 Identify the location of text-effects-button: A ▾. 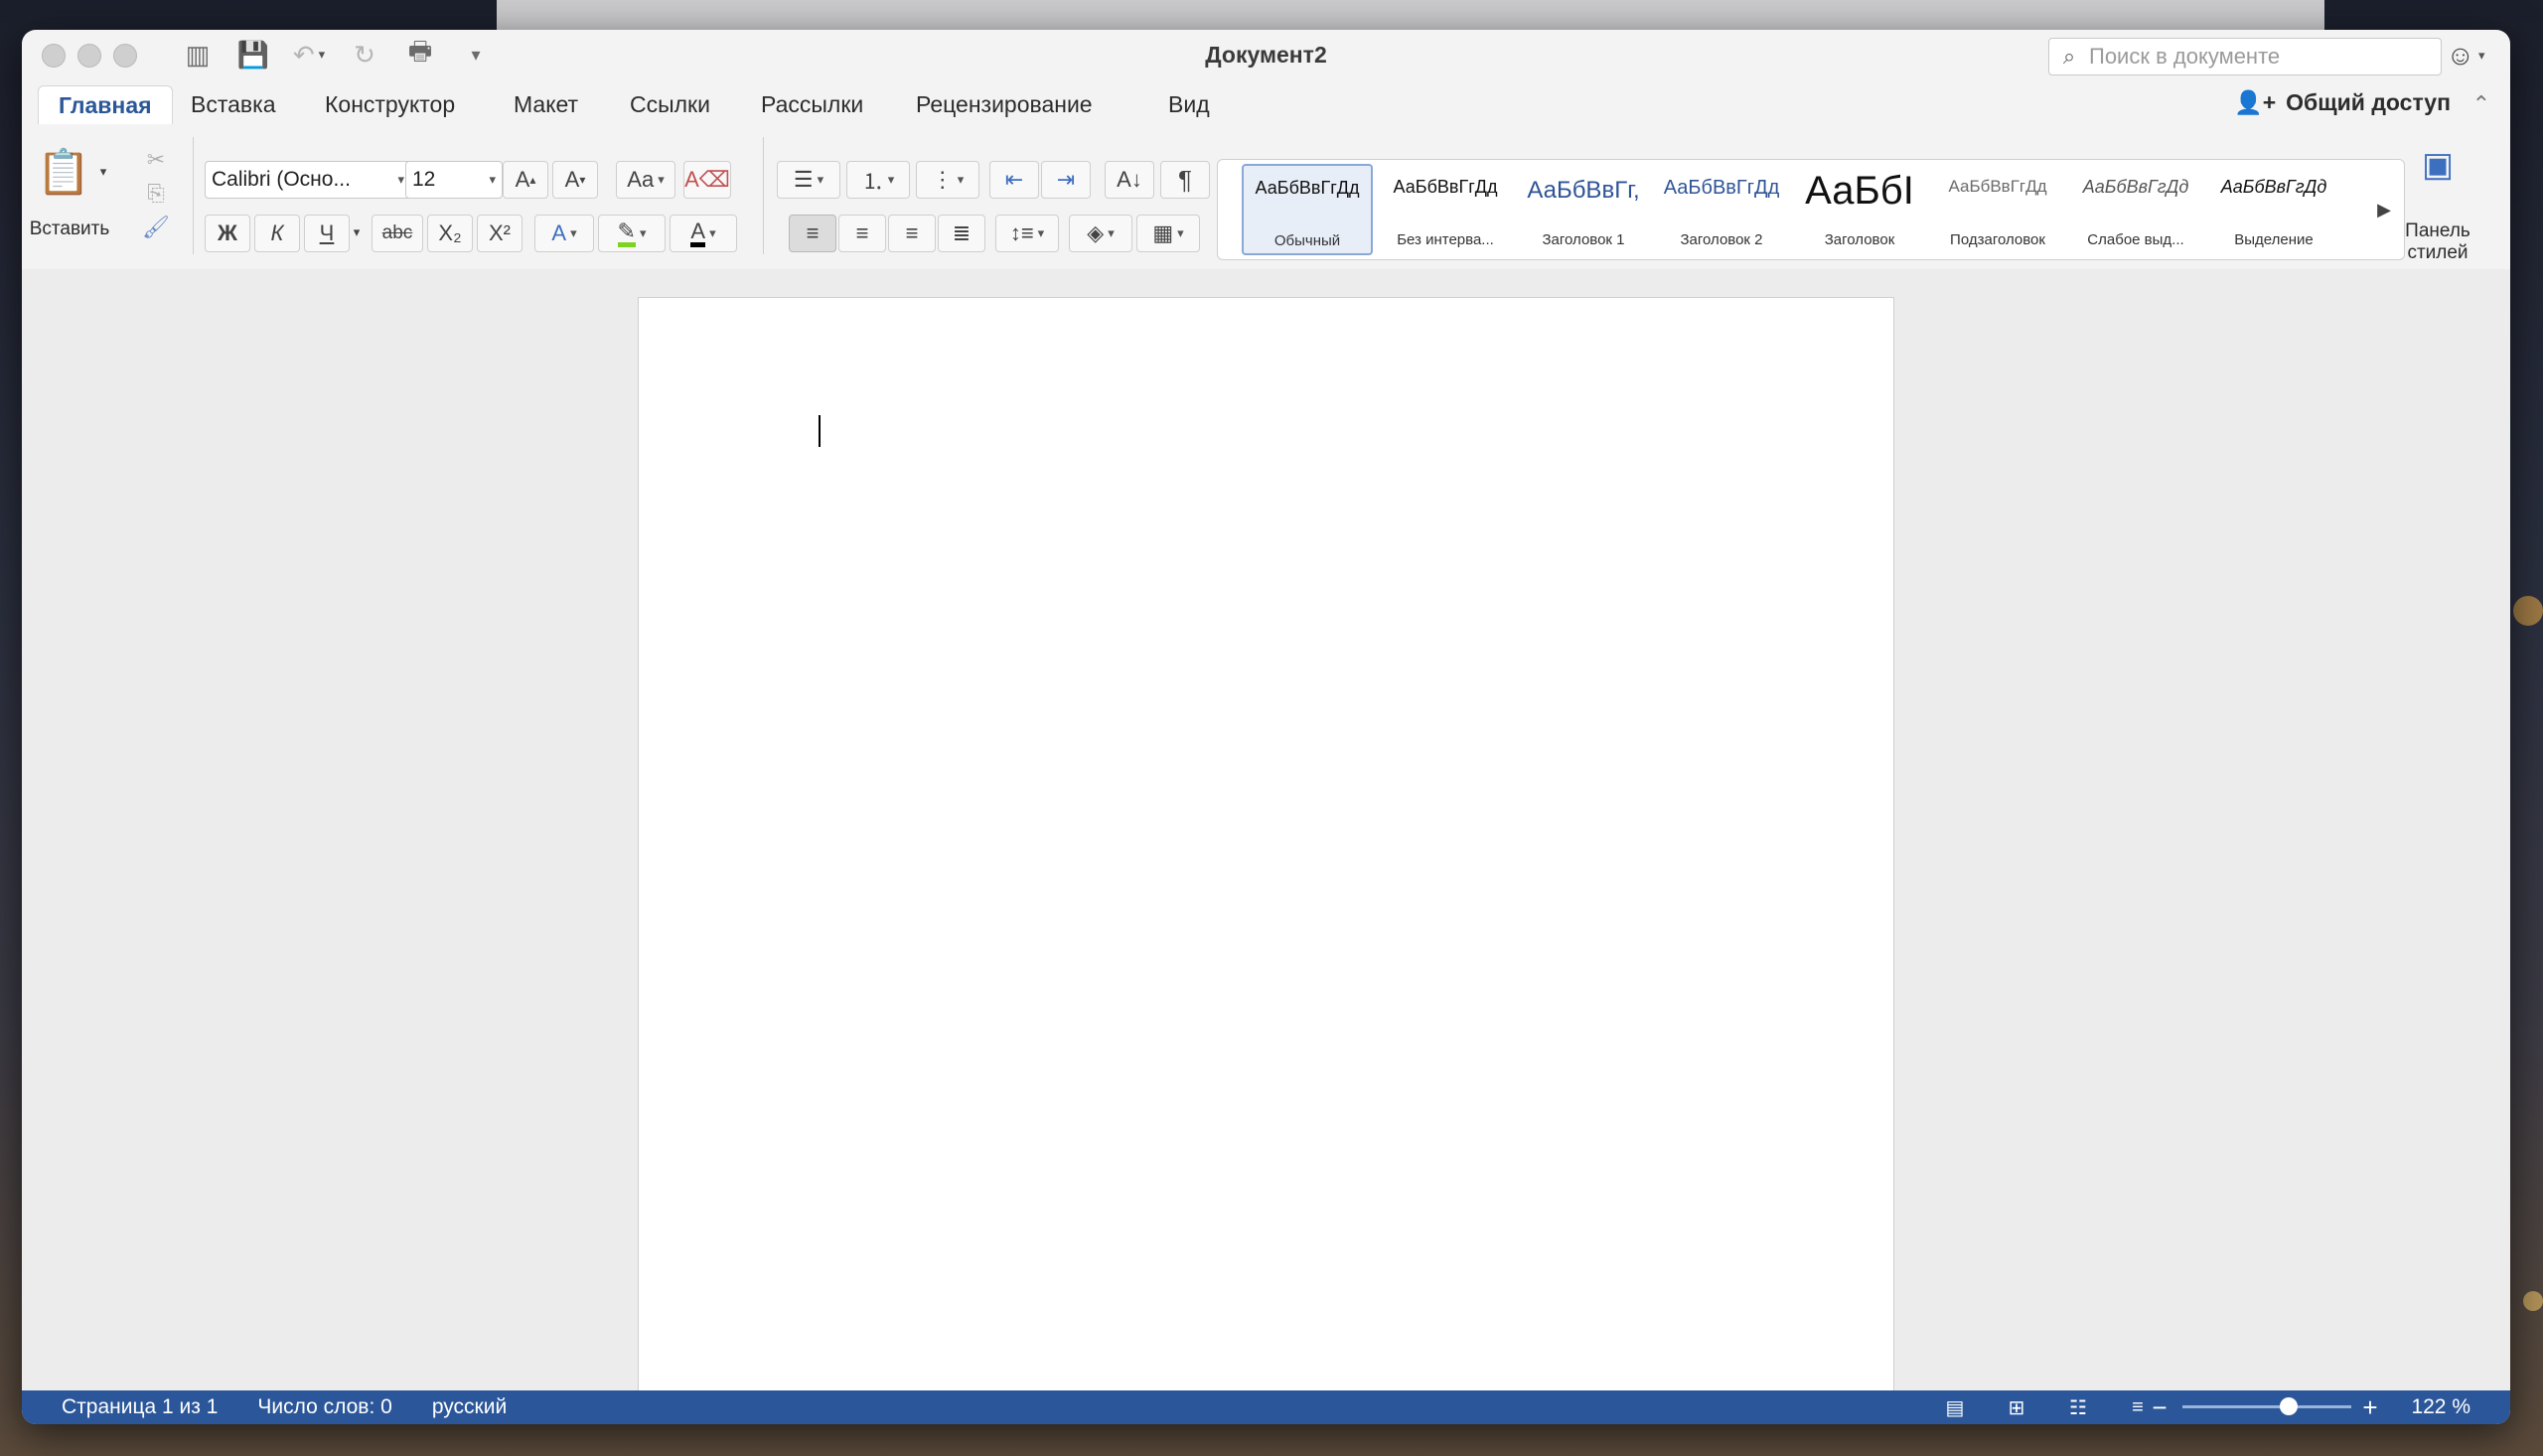
(564, 233).